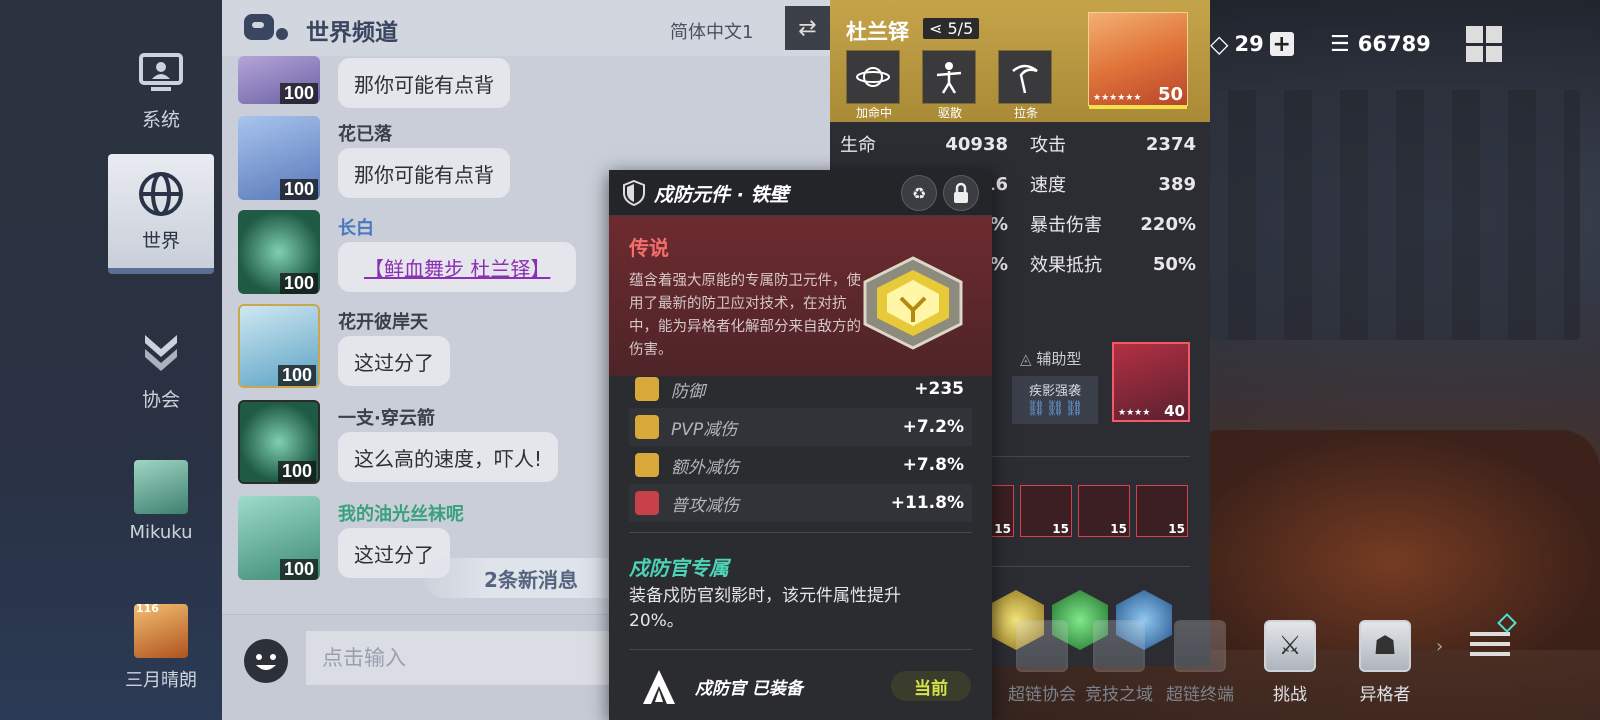 Image resolution: width=1600 pixels, height=720 pixels. I want to click on grid-menu-icon, so click(1484, 44).